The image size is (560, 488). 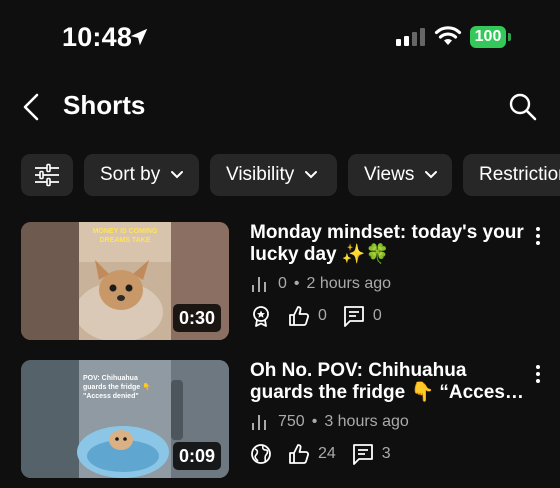 I want to click on video-meta: 750 • 3 hours ago, so click(x=329, y=422).